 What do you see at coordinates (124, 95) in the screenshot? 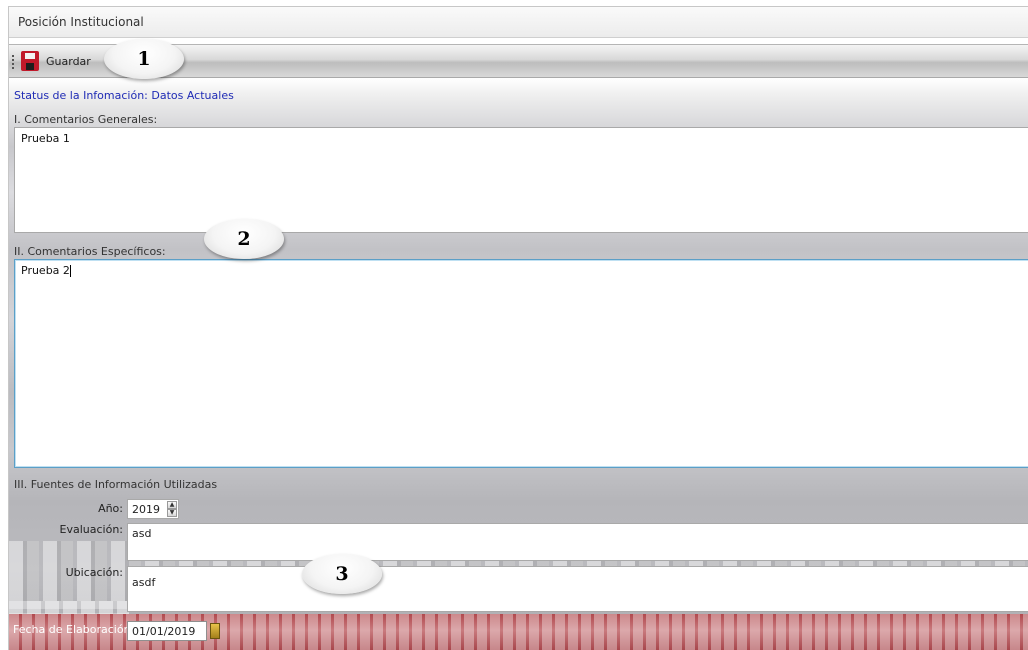
I see `status-text: Status de la Infomación: Datos Actuales` at bounding box center [124, 95].